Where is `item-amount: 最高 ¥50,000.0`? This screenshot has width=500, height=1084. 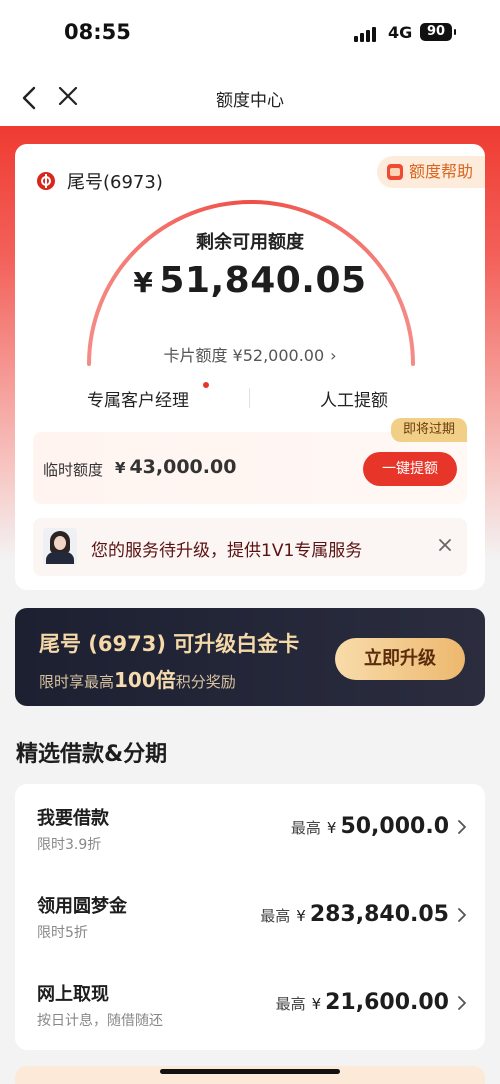 item-amount: 最高 ¥50,000.0 is located at coordinates (370, 826).